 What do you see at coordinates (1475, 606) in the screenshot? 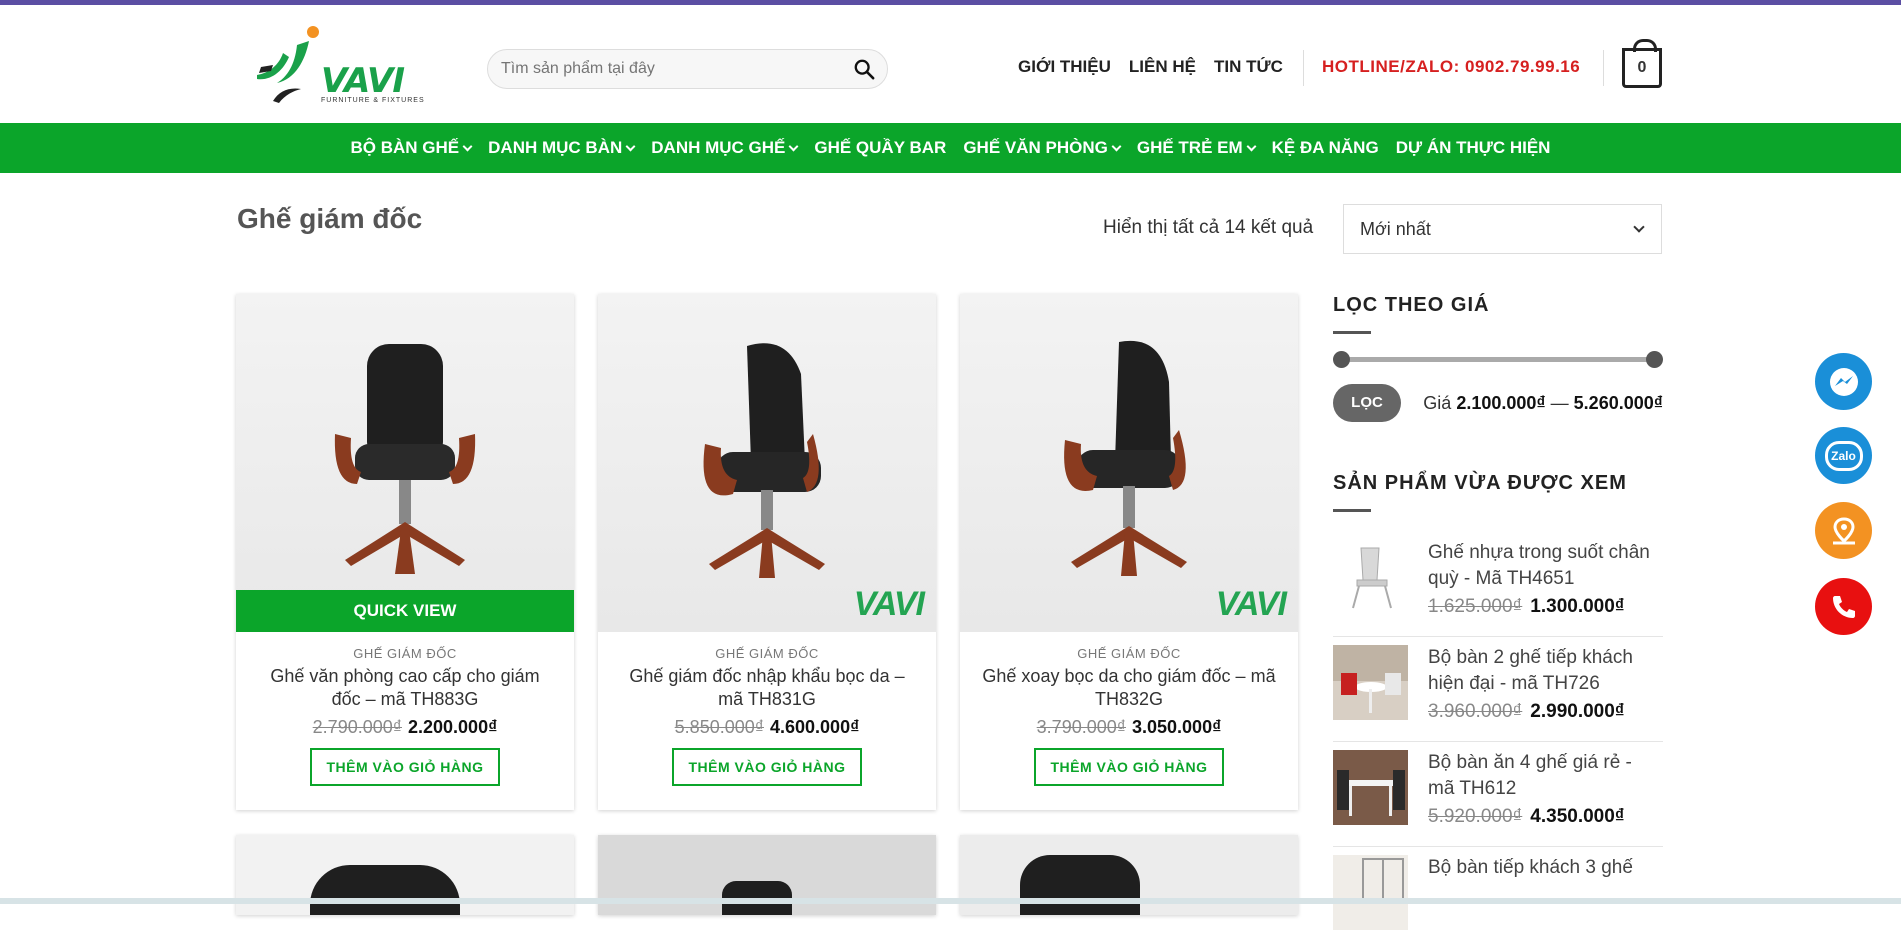
I see `old-price: 1.625.000₫` at bounding box center [1475, 606].